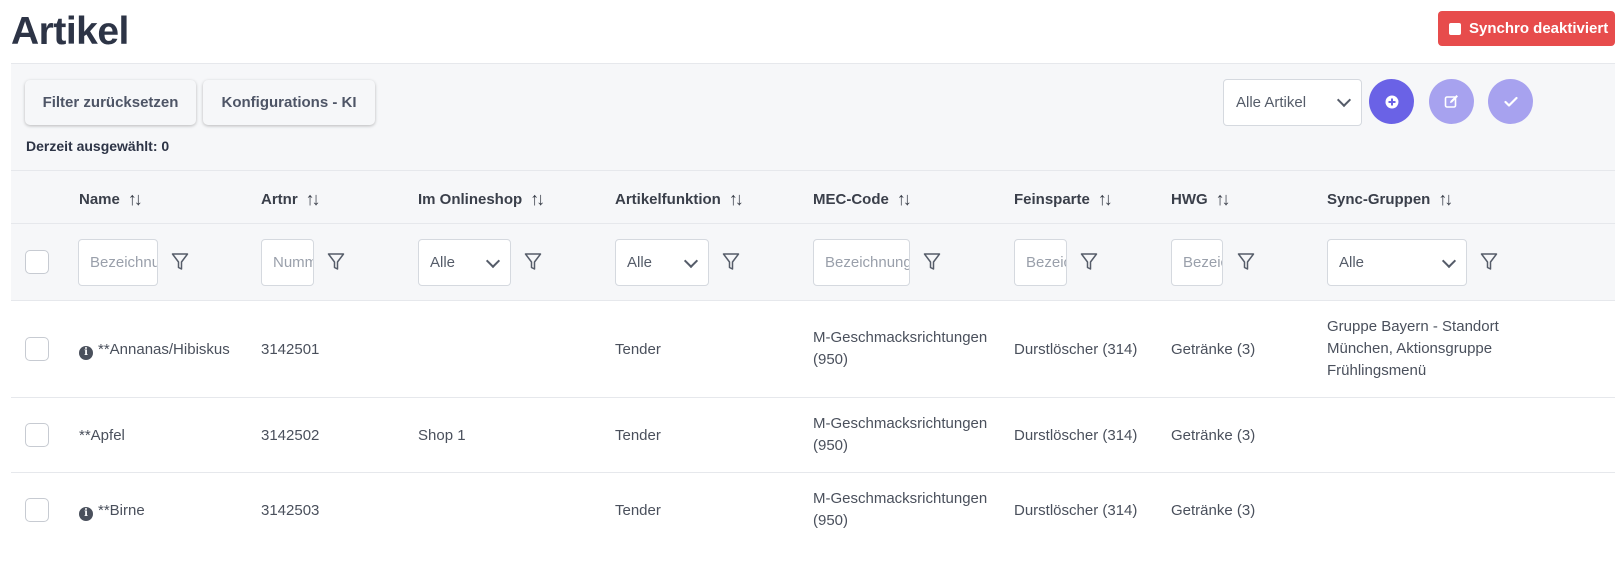 This screenshot has height=564, width=1623. What do you see at coordinates (1201, 199) in the screenshot?
I see `column-header-hwg: HWG ↑↓` at bounding box center [1201, 199].